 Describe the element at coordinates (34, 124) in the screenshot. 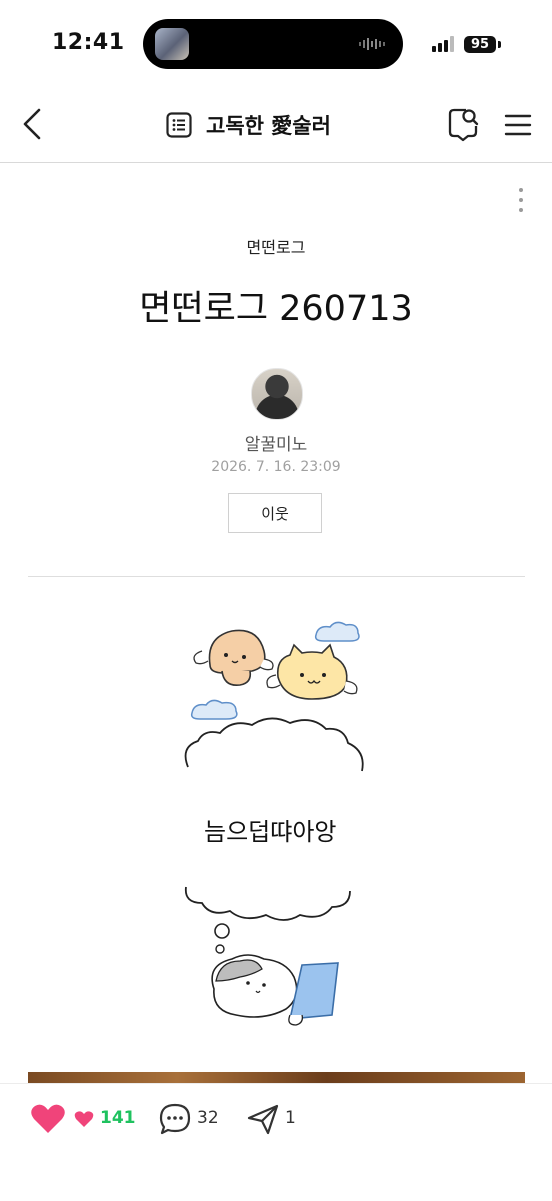

I see `back-button` at that location.